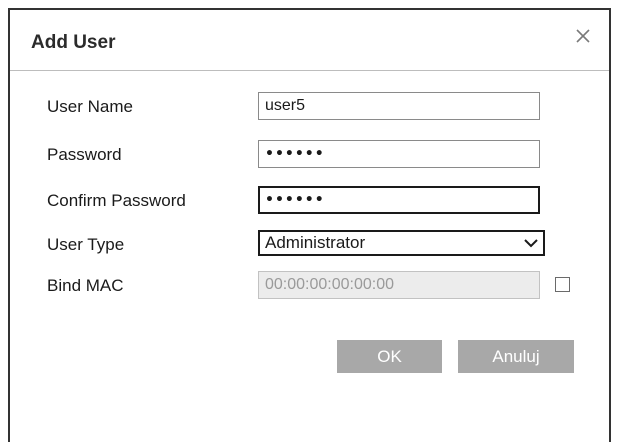 This screenshot has height=442, width=619. I want to click on confirm-password-input: ••••••, so click(399, 200).